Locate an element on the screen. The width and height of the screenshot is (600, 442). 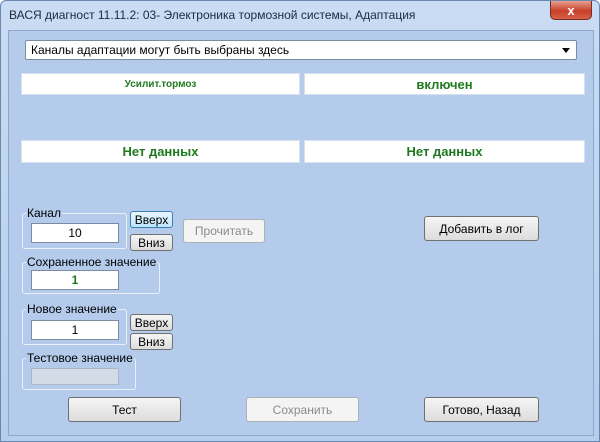
channel-up-button: Вверх is located at coordinates (151, 219).